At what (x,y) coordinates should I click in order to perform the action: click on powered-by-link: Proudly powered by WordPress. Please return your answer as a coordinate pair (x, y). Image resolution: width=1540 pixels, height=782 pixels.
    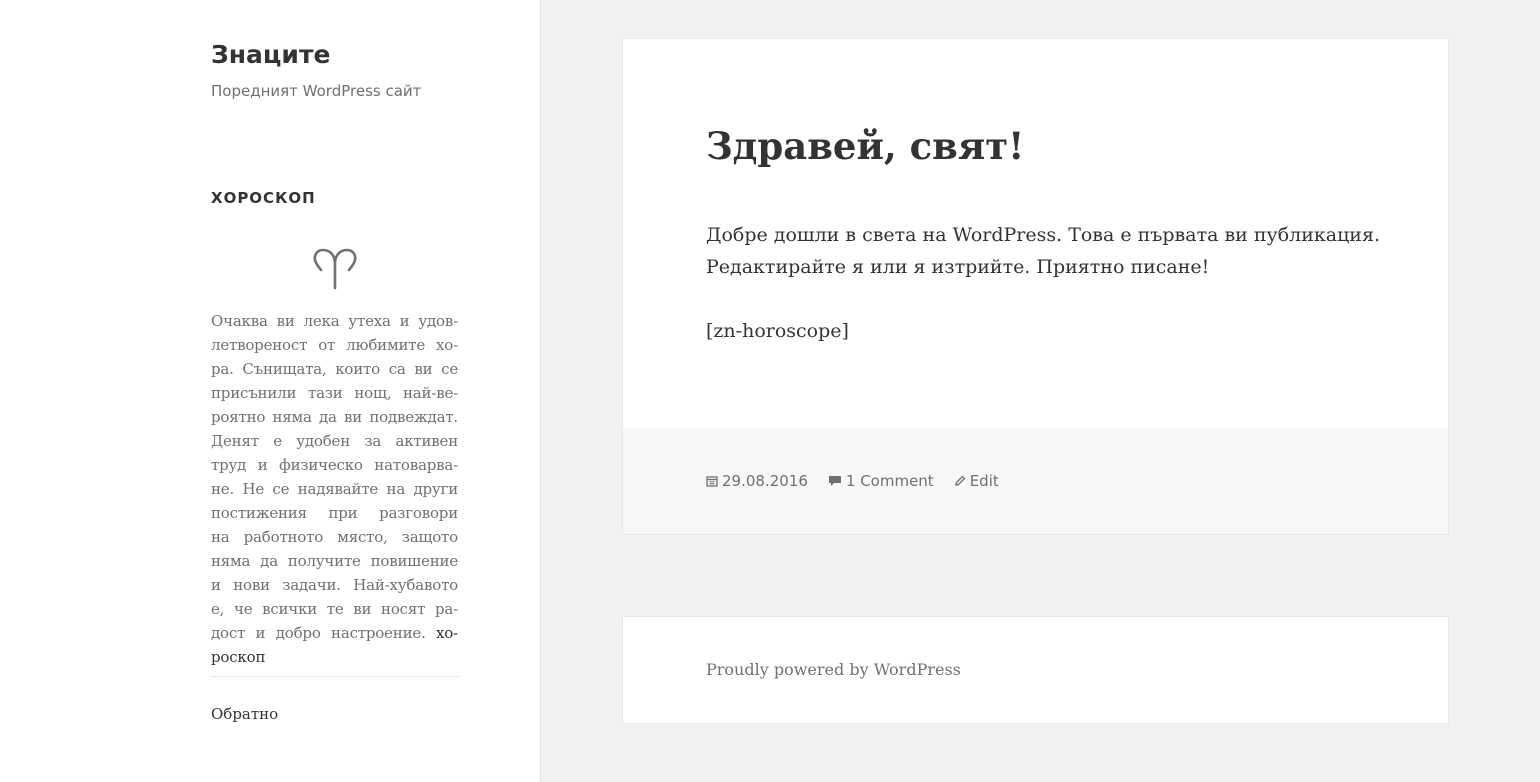
    Looking at the image, I should click on (833, 670).